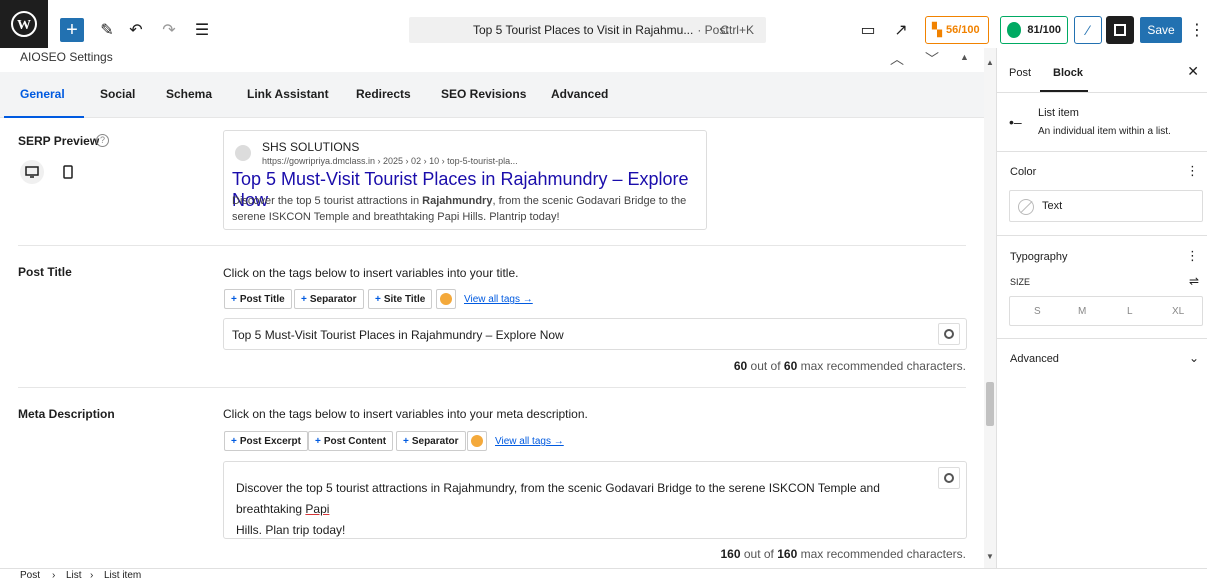 This screenshot has width=1207, height=583. What do you see at coordinates (1192, 256) in the screenshot?
I see `typography-options-icon: ⋮` at bounding box center [1192, 256].